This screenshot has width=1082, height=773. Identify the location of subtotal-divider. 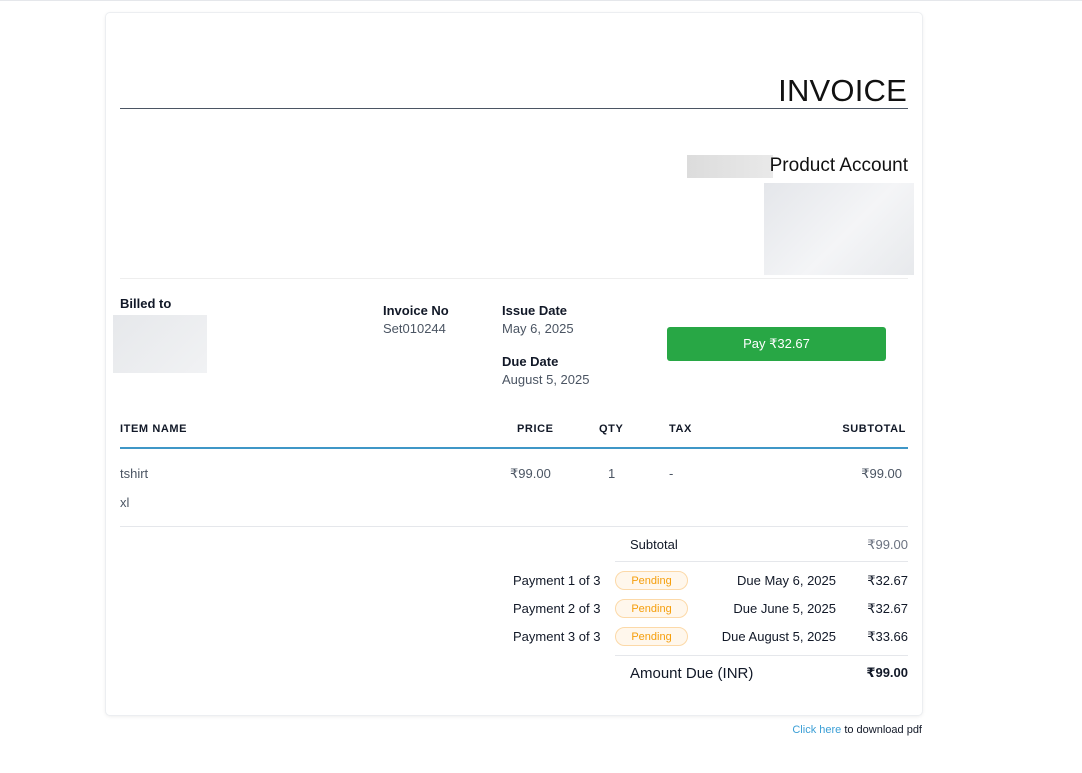
(761, 561).